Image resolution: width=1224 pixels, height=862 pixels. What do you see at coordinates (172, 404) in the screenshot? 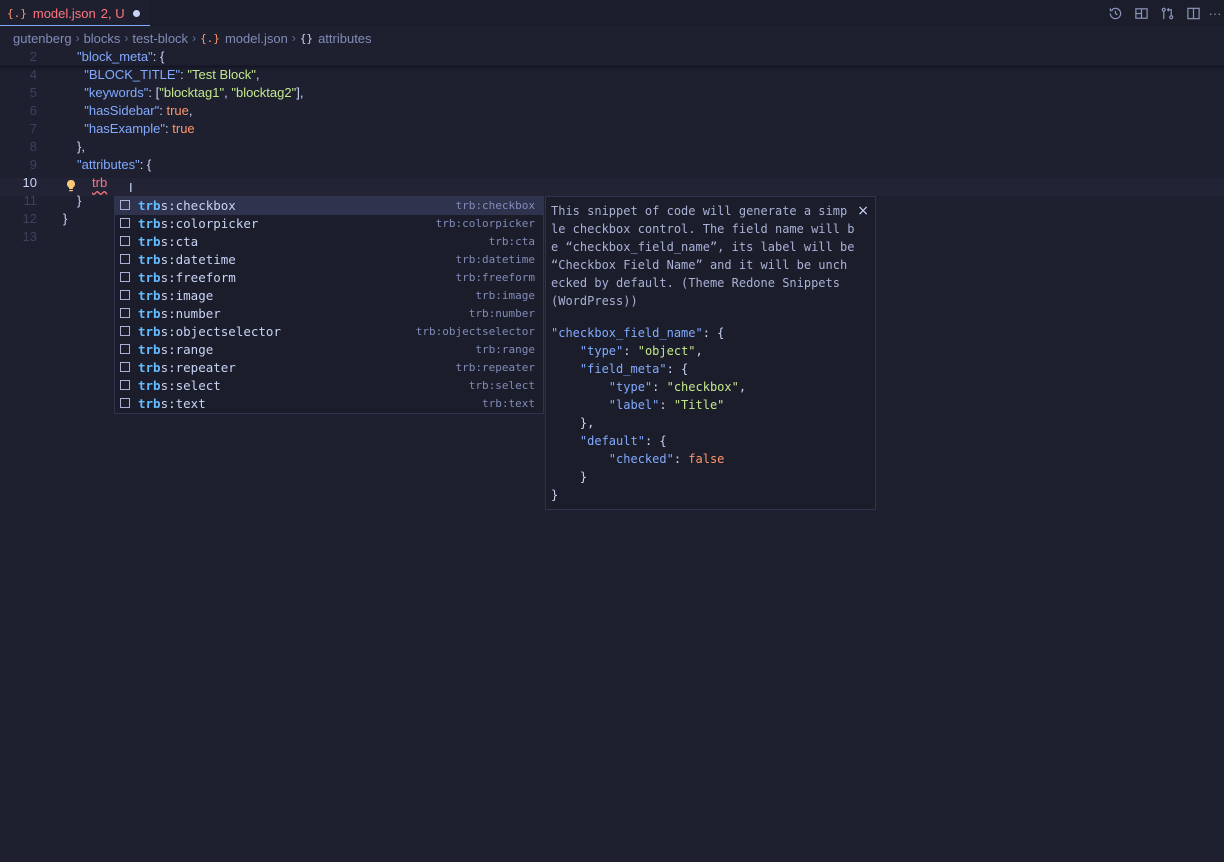
I see `suggestion-label: trbs:text` at bounding box center [172, 404].